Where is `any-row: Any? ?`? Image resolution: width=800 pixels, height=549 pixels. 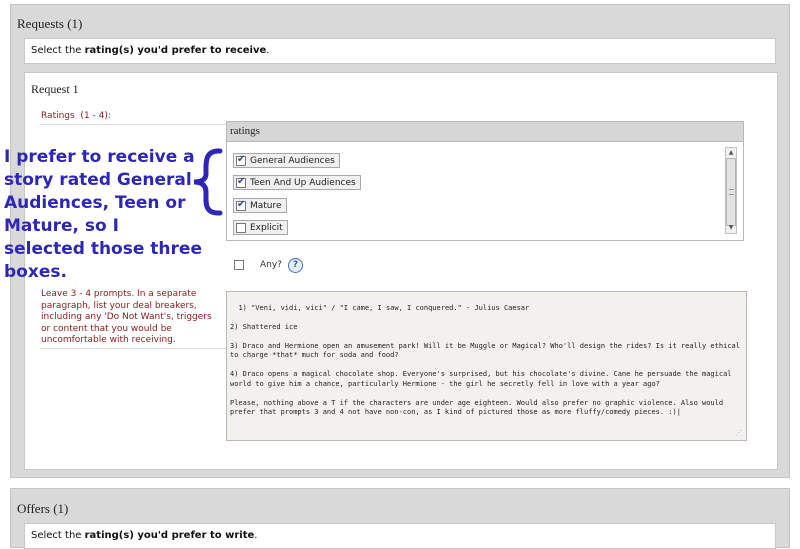 any-row: Any? ? is located at coordinates (268, 265).